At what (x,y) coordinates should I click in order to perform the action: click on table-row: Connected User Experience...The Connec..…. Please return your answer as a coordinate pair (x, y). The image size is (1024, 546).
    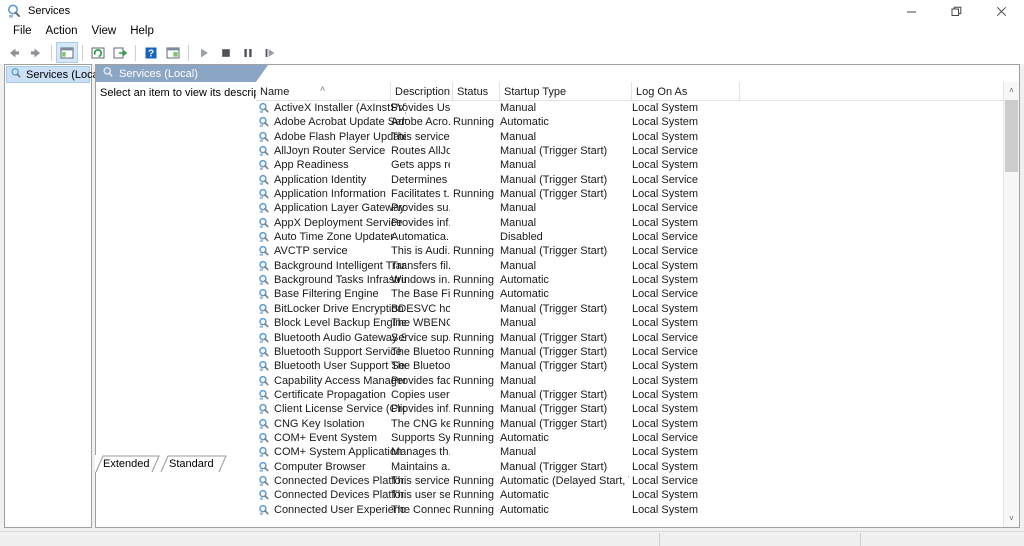
    Looking at the image, I should click on (637, 510).